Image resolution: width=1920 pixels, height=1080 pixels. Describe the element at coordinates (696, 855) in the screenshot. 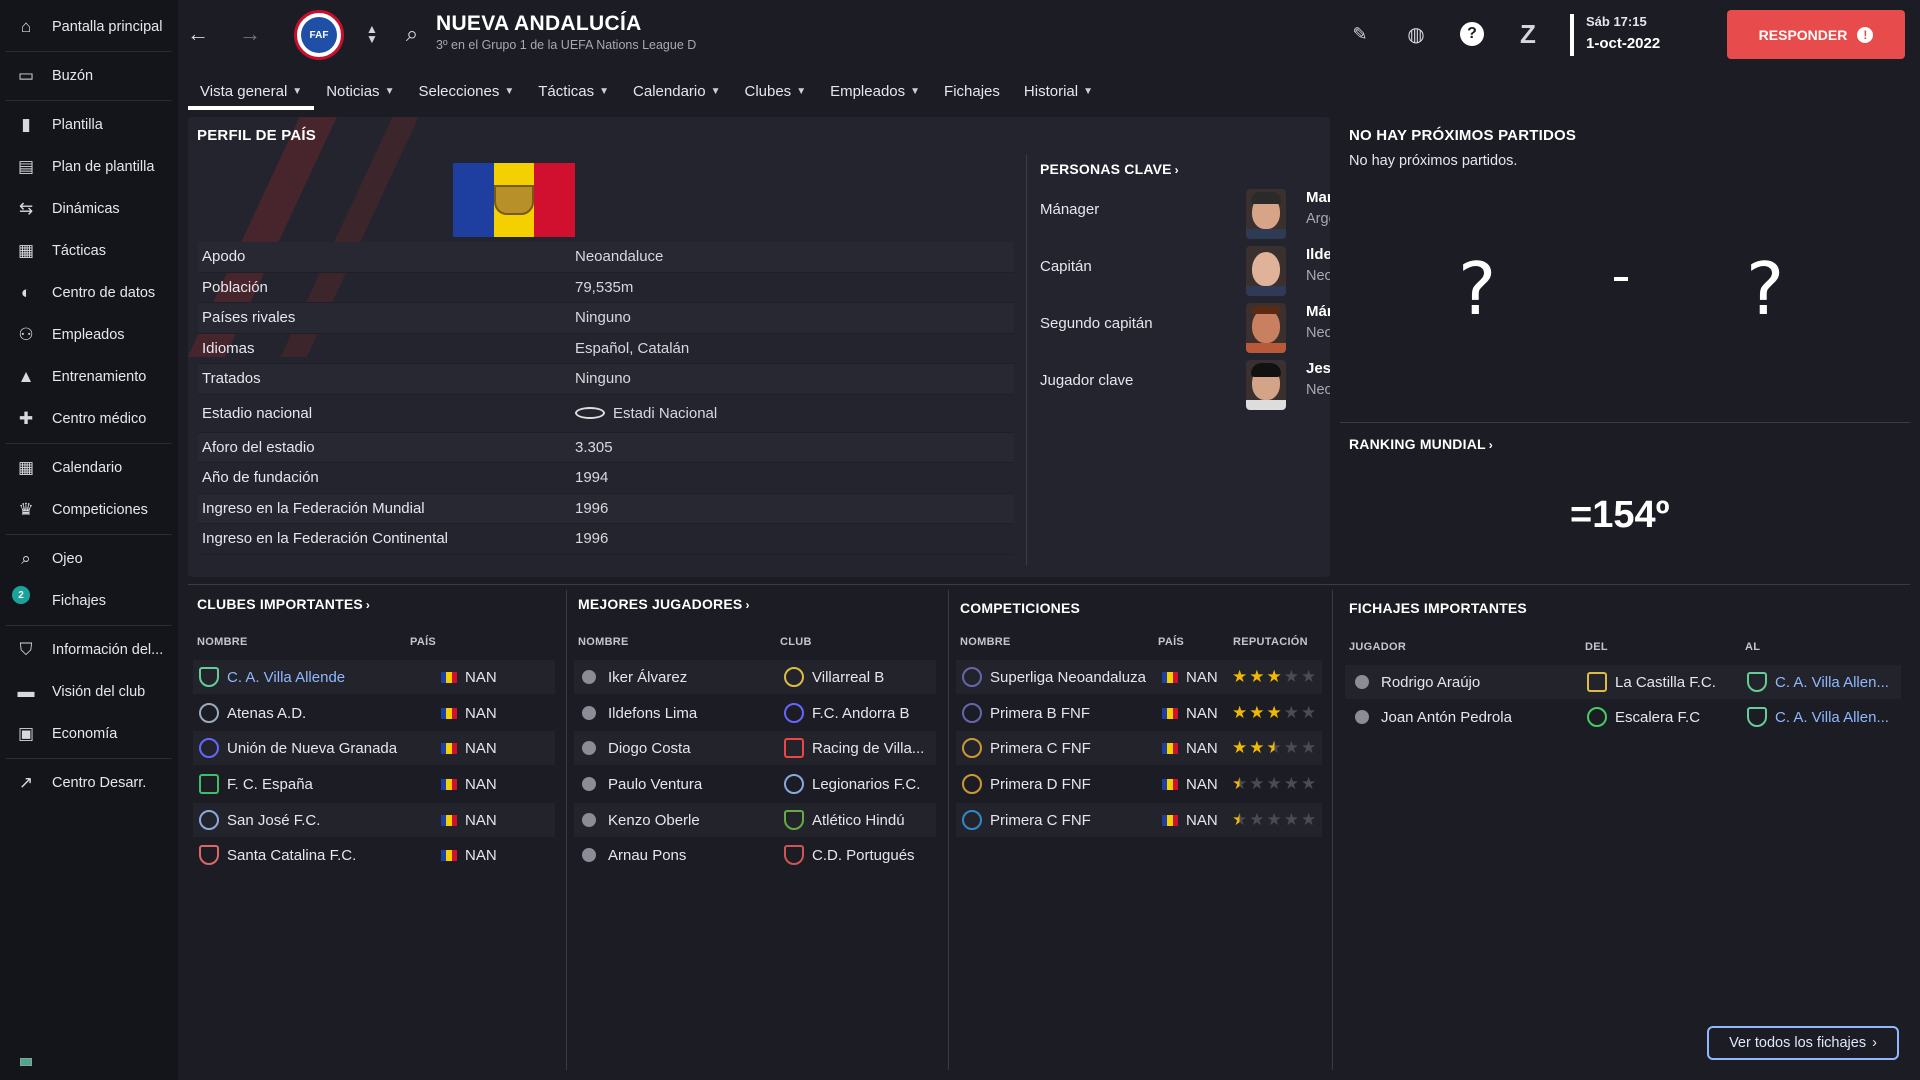

I see `player-name: Arnau Pons` at that location.